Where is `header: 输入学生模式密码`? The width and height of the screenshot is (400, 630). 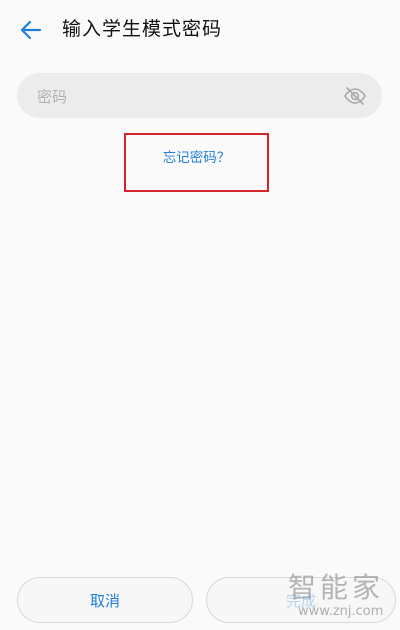
header: 输入学生模式密码 is located at coordinates (200, 29).